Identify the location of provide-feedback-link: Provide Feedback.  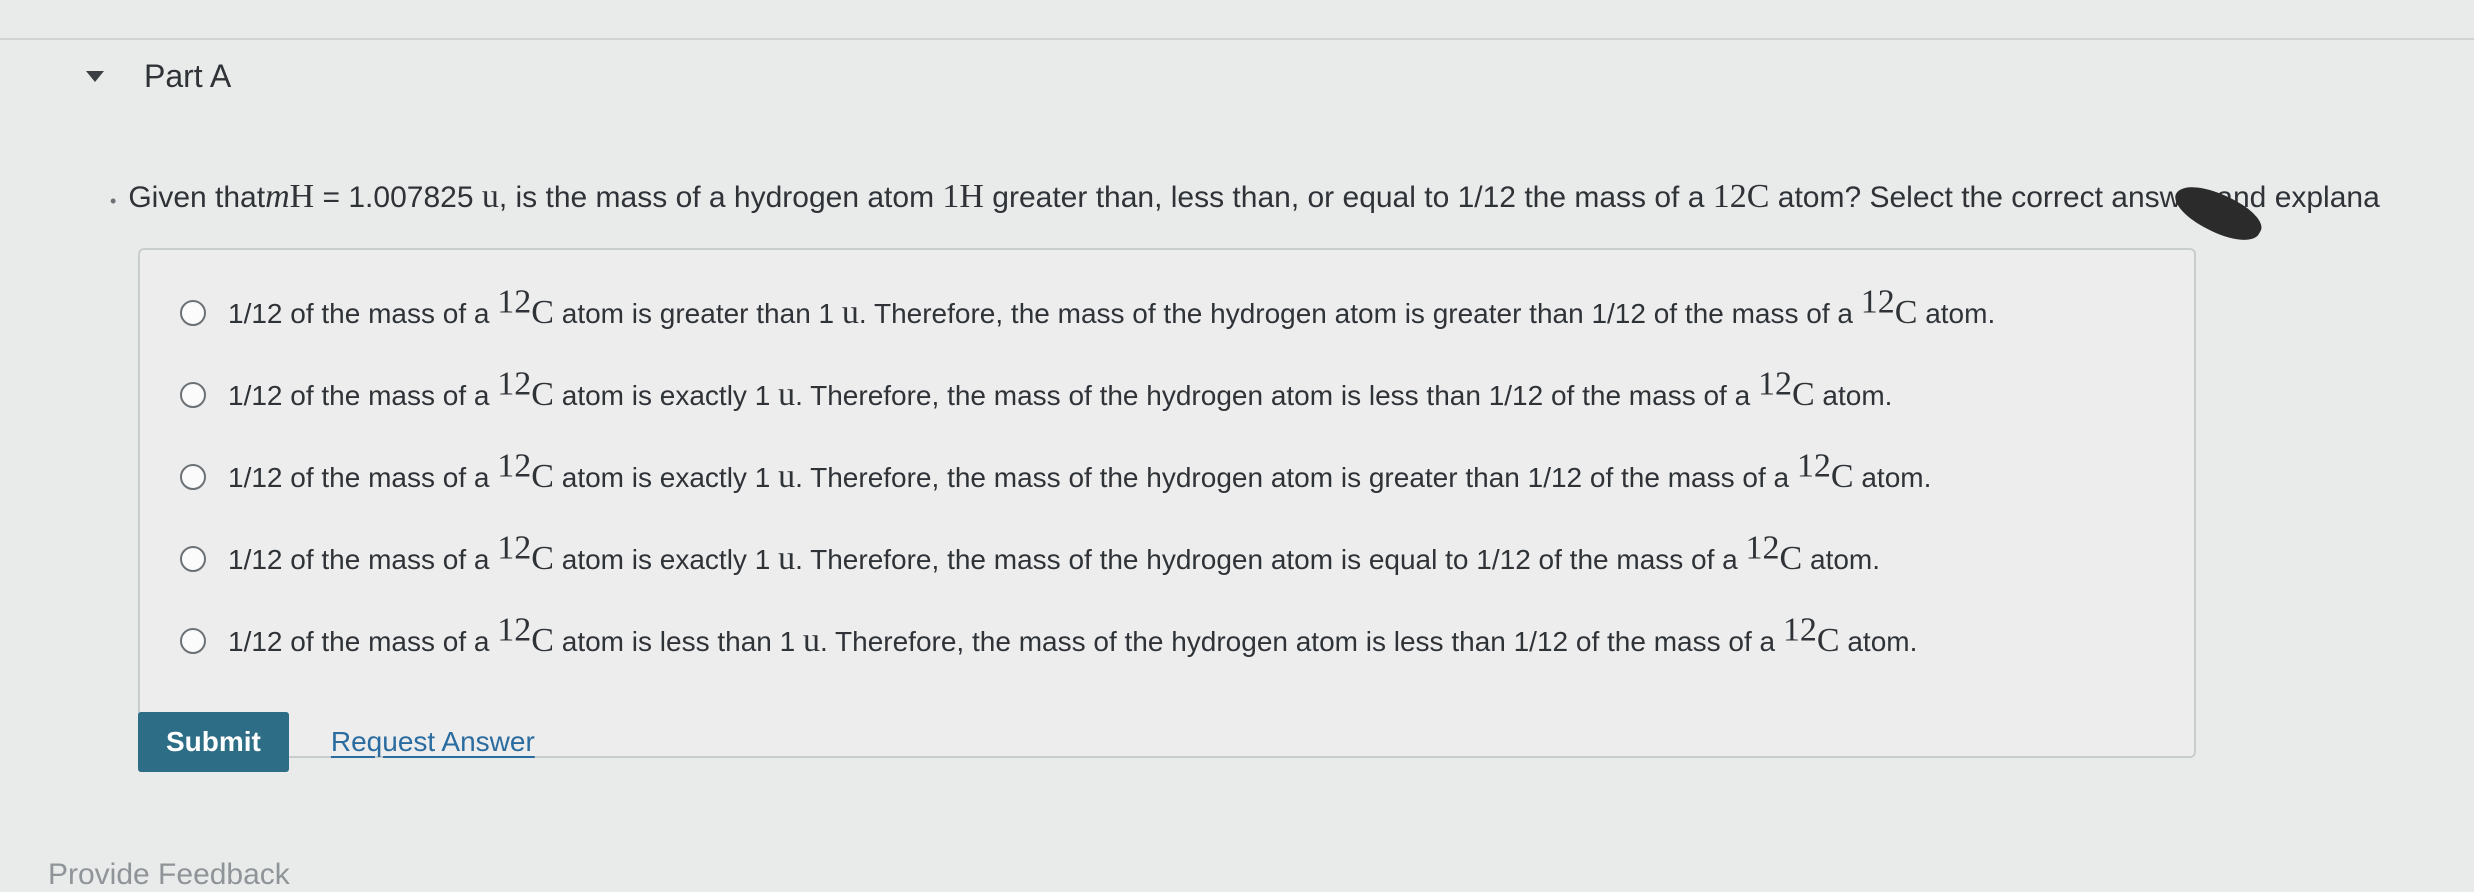
(169, 875).